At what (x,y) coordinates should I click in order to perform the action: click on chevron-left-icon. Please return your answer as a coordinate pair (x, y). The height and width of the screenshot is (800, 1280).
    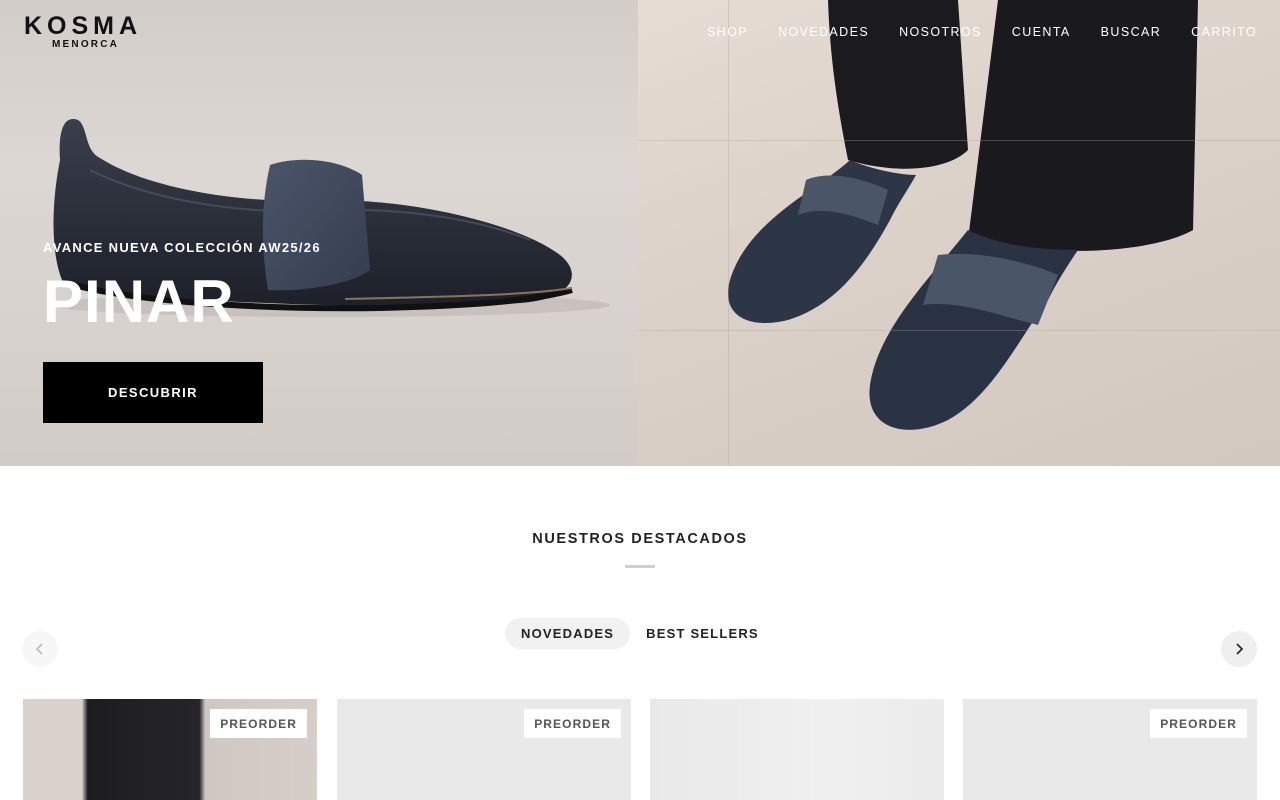
    Looking at the image, I should click on (39, 649).